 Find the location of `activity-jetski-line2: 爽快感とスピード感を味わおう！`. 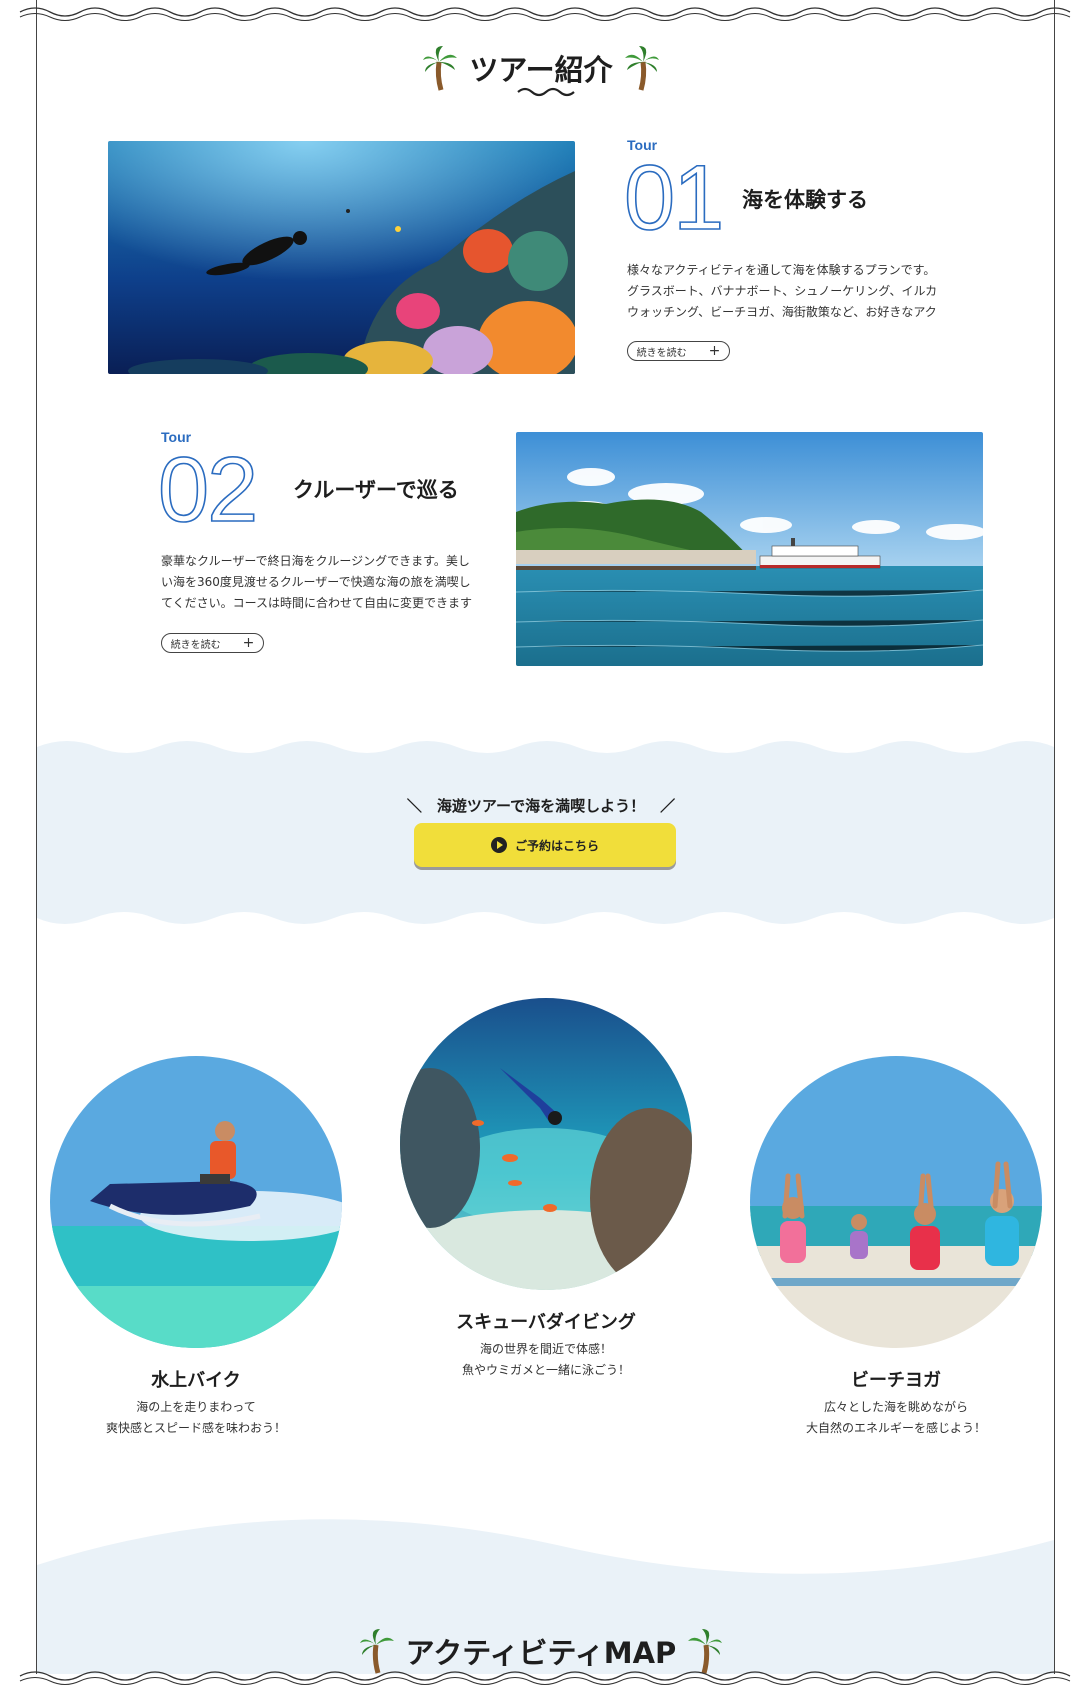

activity-jetski-line2: 爽快感とスピード感を味わおう！ is located at coordinates (195, 1428).